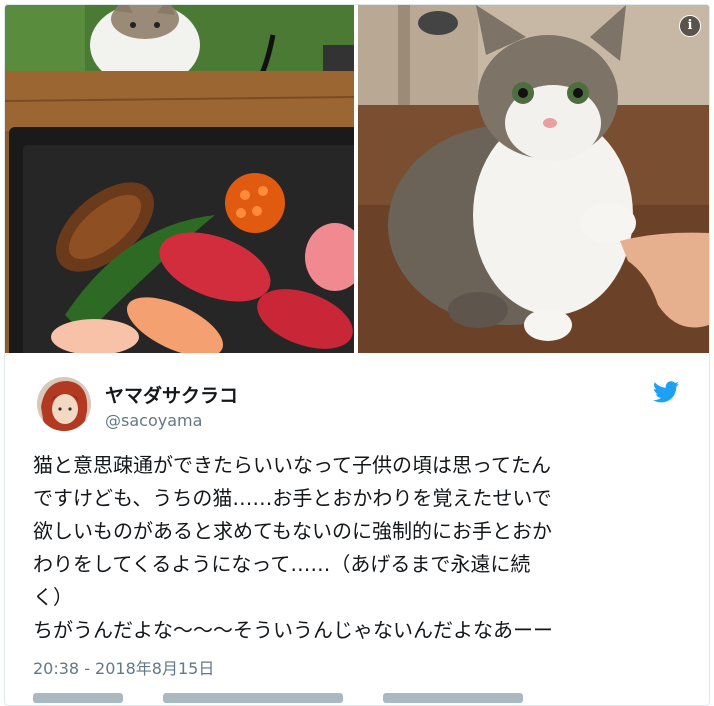 Image resolution: width=714 pixels, height=706 pixels. Describe the element at coordinates (292, 465) in the screenshot. I see `tweet-text-line: 猫と意思疎通ができたらいいなって子供の頃は思ってたん` at that location.